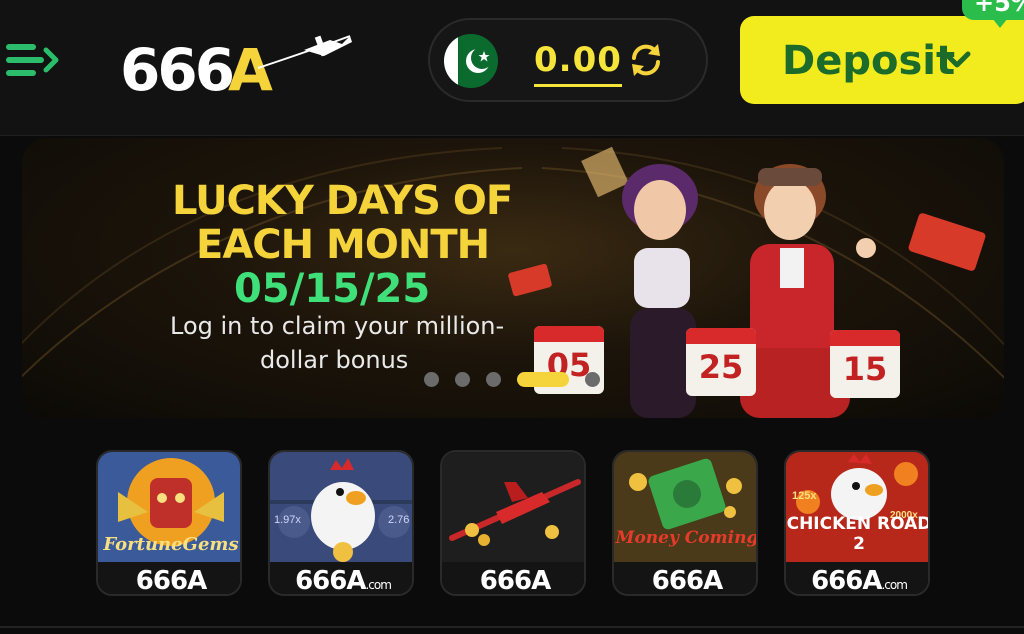 The width and height of the screenshot is (1024, 634). Describe the element at coordinates (171, 544) in the screenshot. I see `game-title: FortuneGems` at that location.